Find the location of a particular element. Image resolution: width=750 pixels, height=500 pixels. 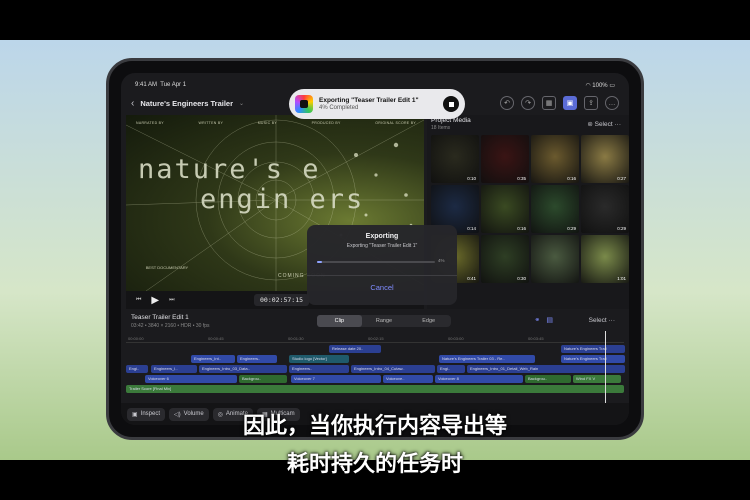

stop-export-button is located at coordinates (451, 104).